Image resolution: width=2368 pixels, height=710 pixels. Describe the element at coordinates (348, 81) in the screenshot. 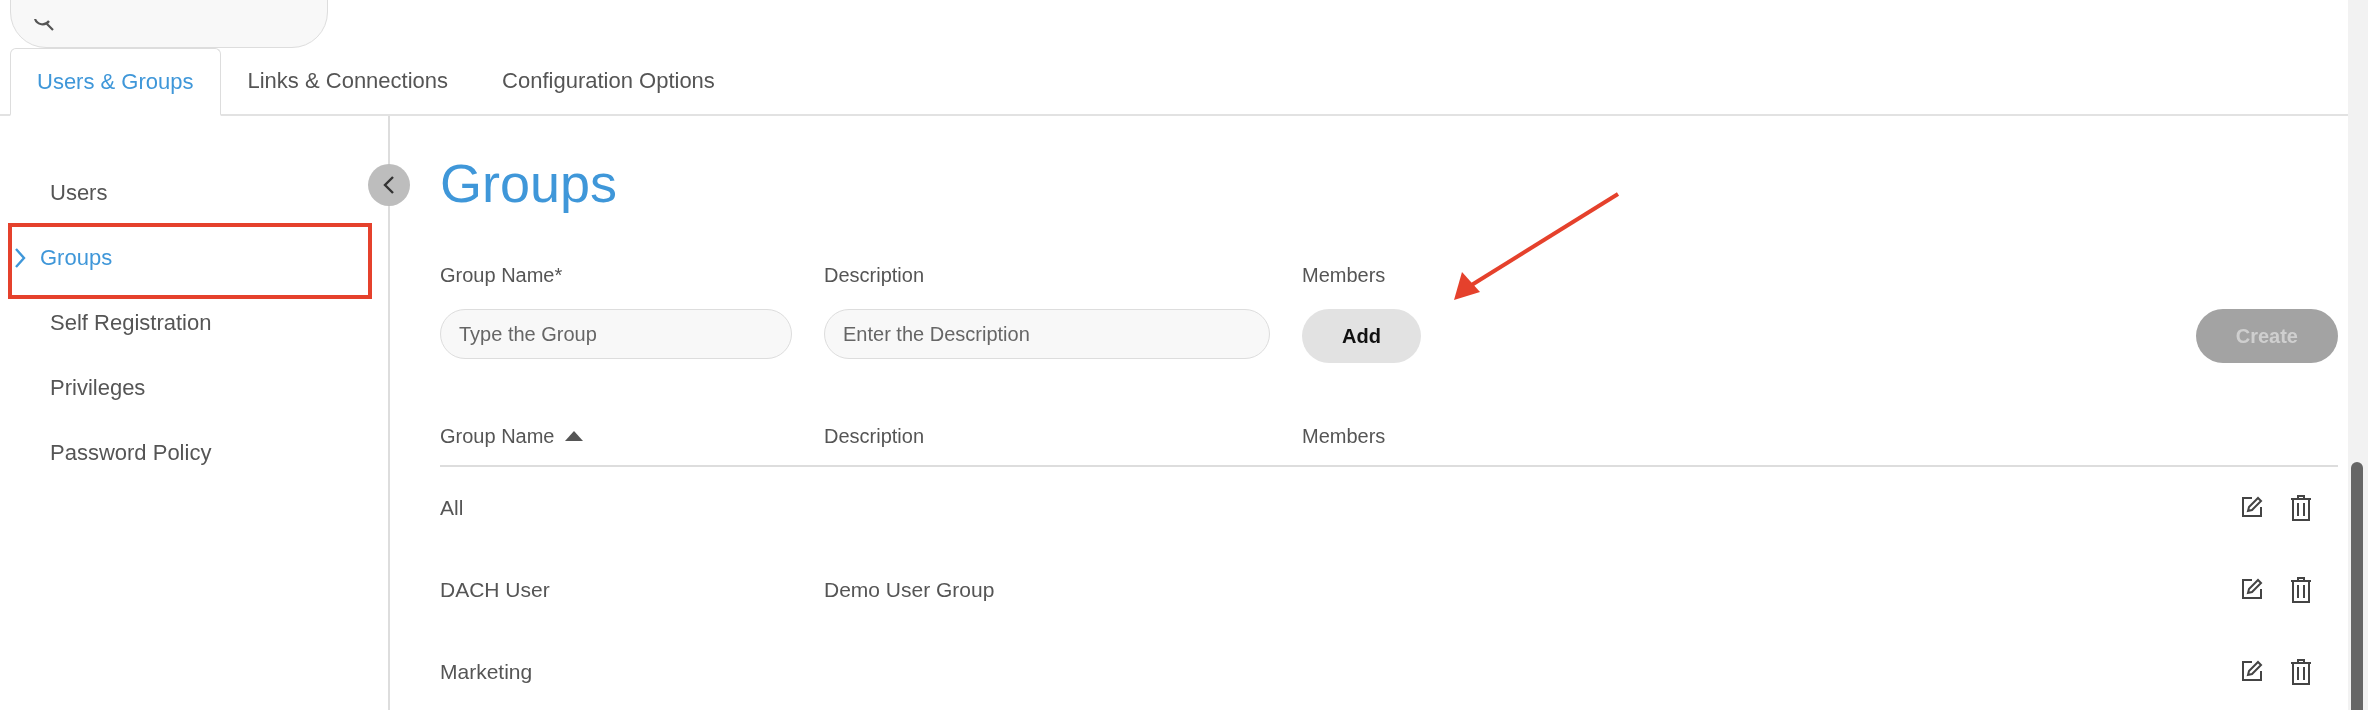

I see `tab: Links & Connections` at that location.